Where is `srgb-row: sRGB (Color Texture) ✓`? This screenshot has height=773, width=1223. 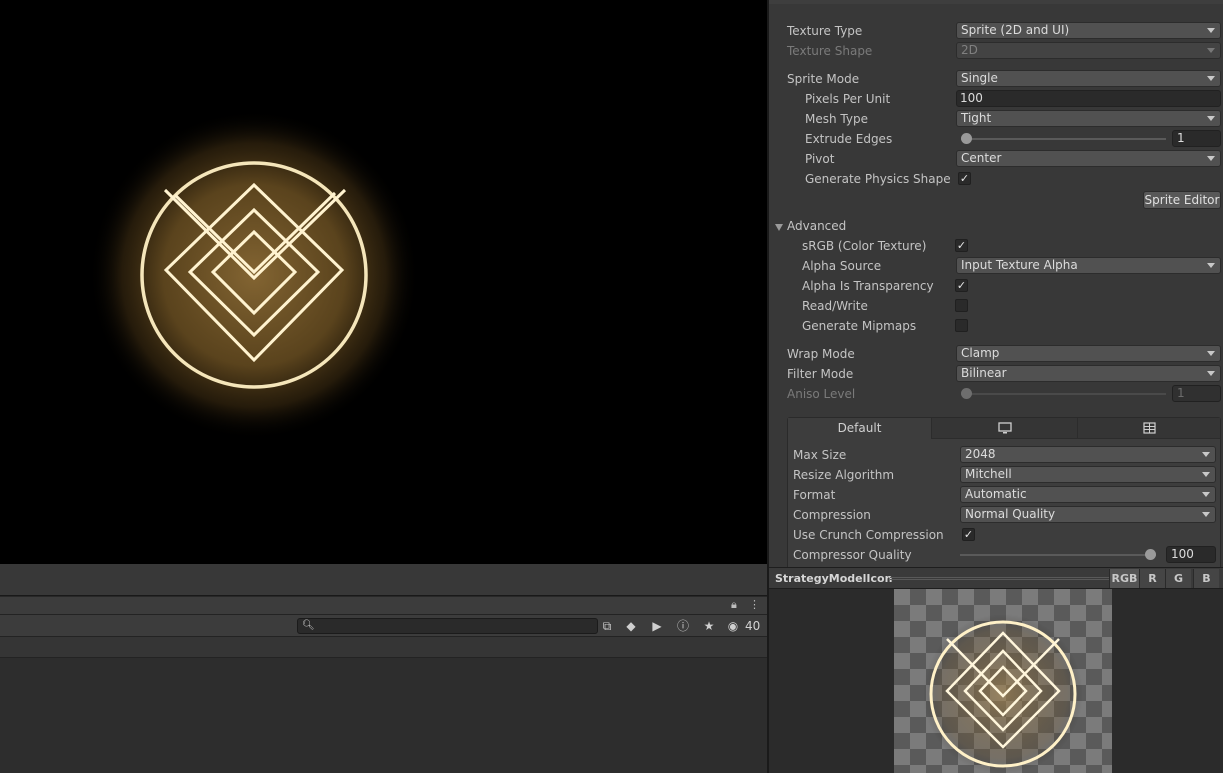 srgb-row: sRGB (Color Texture) ✓ is located at coordinates (996, 246).